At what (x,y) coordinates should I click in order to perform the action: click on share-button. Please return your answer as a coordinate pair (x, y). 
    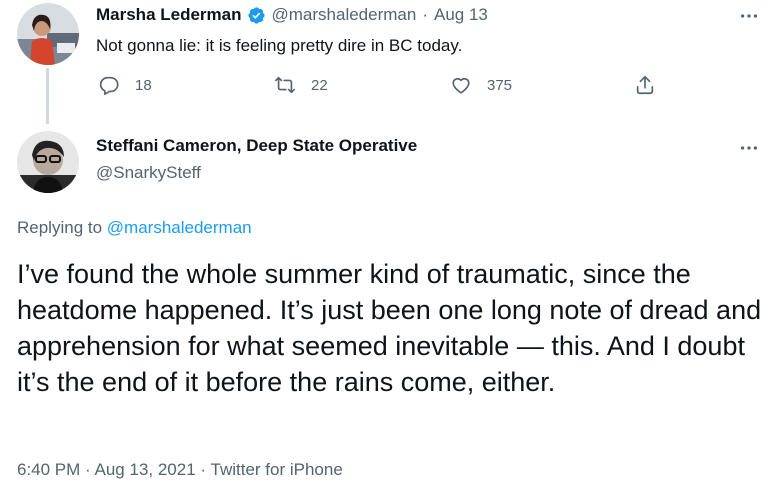
    Looking at the image, I should click on (645, 85).